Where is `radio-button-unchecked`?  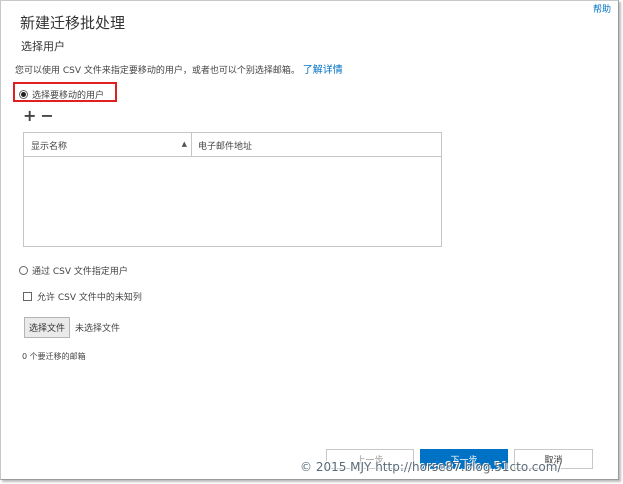
radio-button-unchecked is located at coordinates (23, 270).